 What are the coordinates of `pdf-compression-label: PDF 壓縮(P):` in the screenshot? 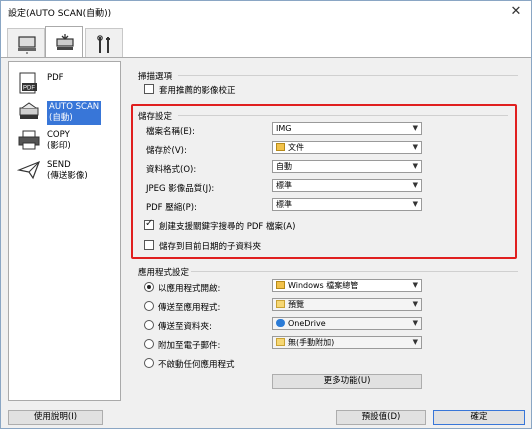 It's located at (171, 208).